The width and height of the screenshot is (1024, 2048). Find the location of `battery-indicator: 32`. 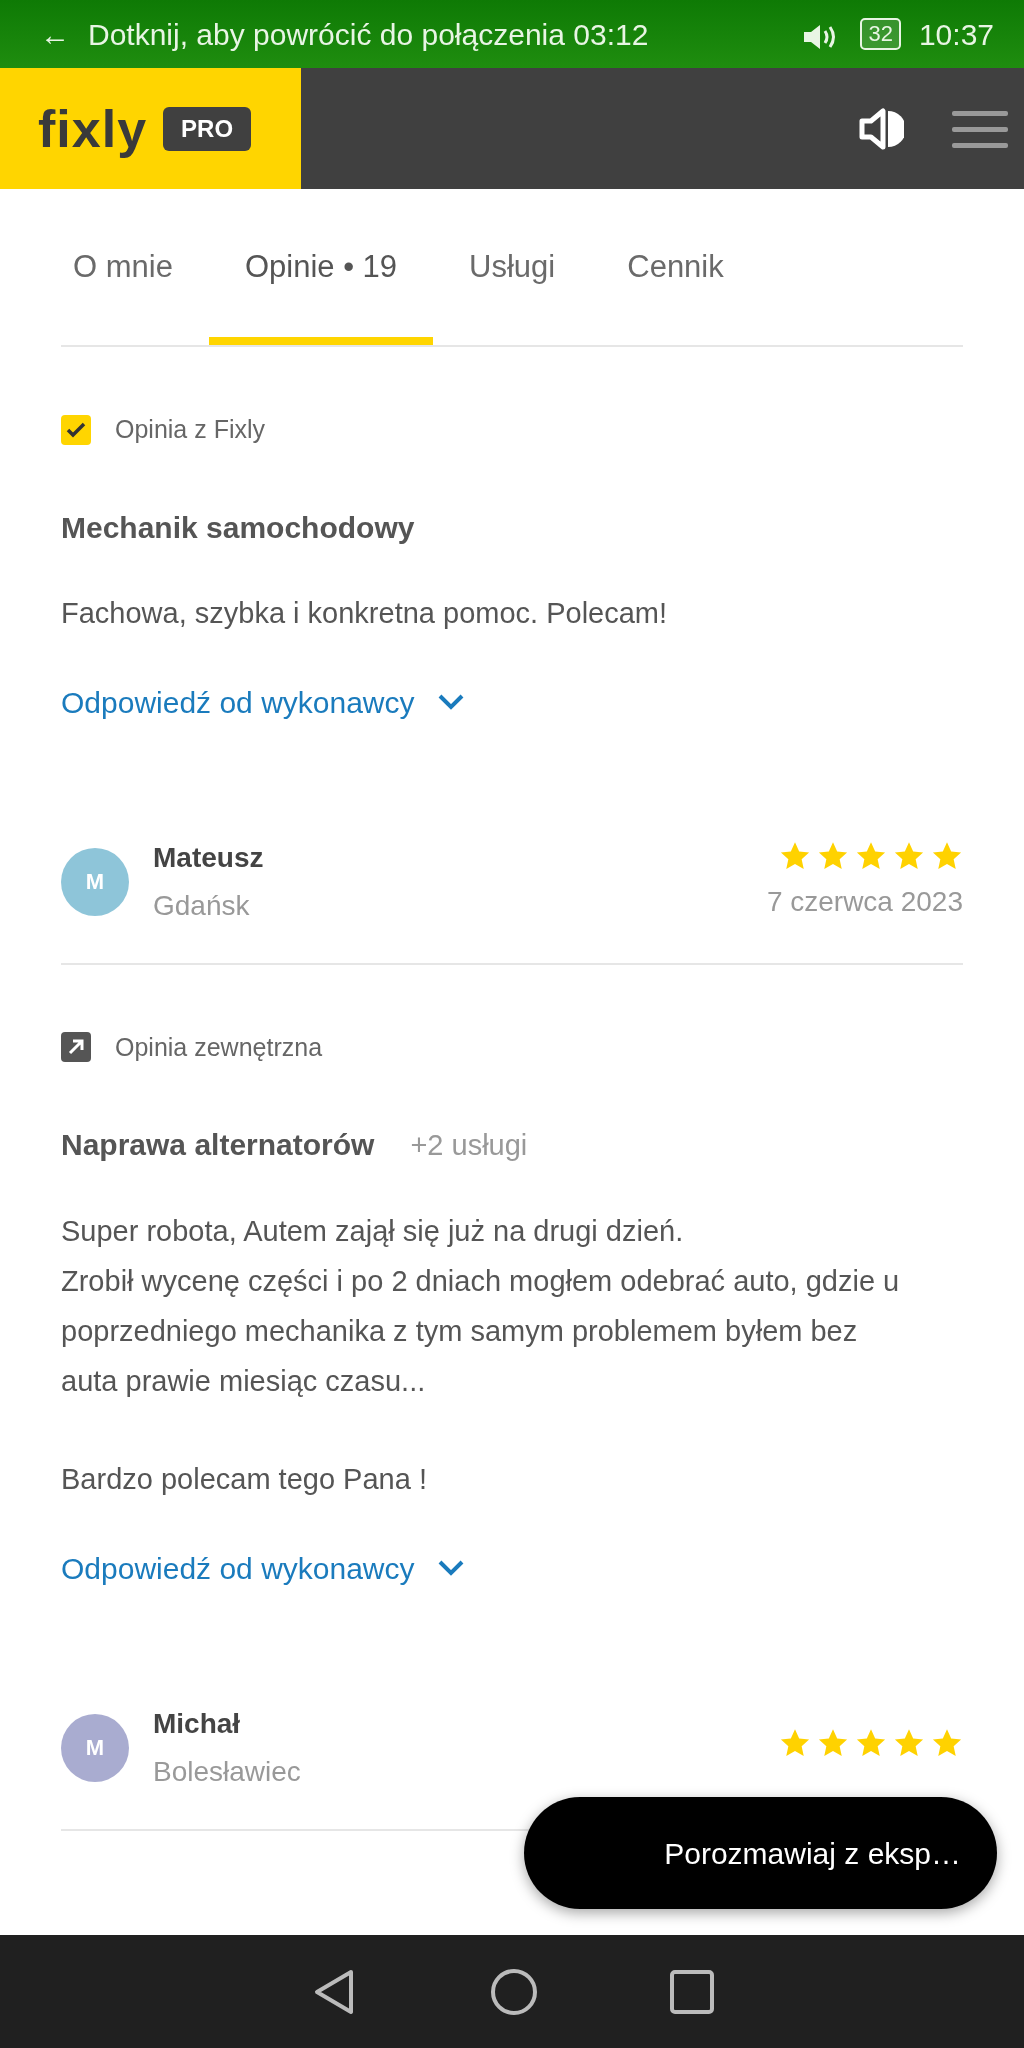

battery-indicator: 32 is located at coordinates (880, 34).